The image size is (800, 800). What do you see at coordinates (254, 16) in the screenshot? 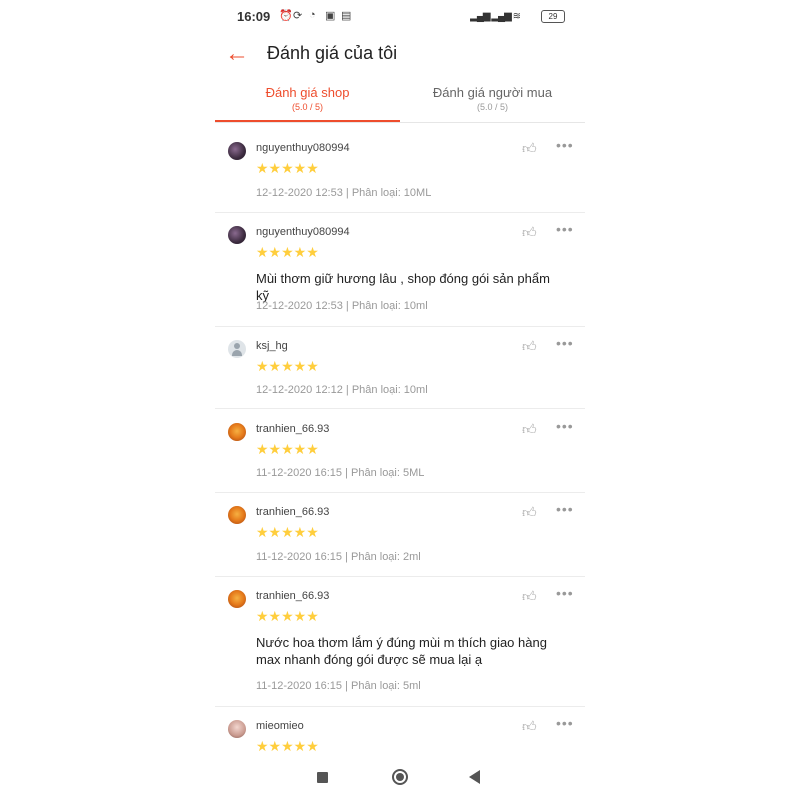
I see `status-time: 16:09` at bounding box center [254, 16].